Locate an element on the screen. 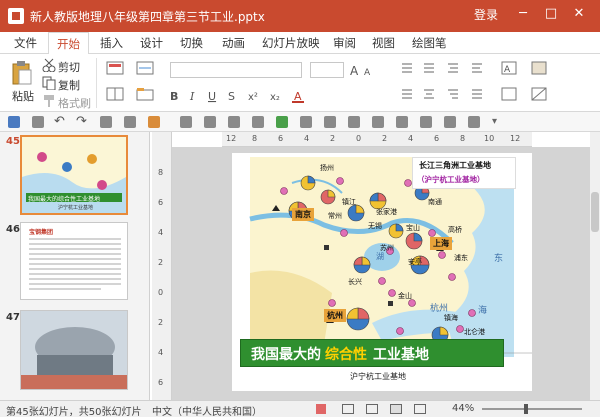 Image resolution: width=600 pixels, height=418 pixels. more-icon: ▾ is located at coordinates (498, 122).